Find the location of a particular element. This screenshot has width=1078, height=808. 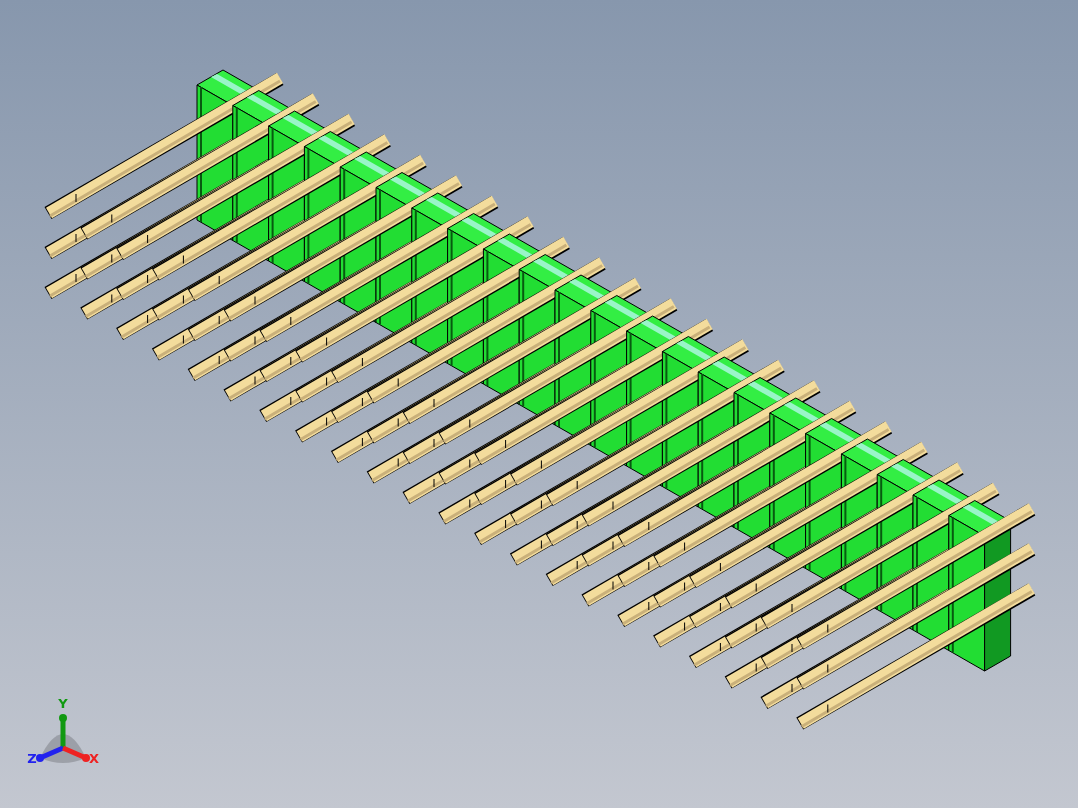

axis-label: Z is located at coordinates (32, 758).